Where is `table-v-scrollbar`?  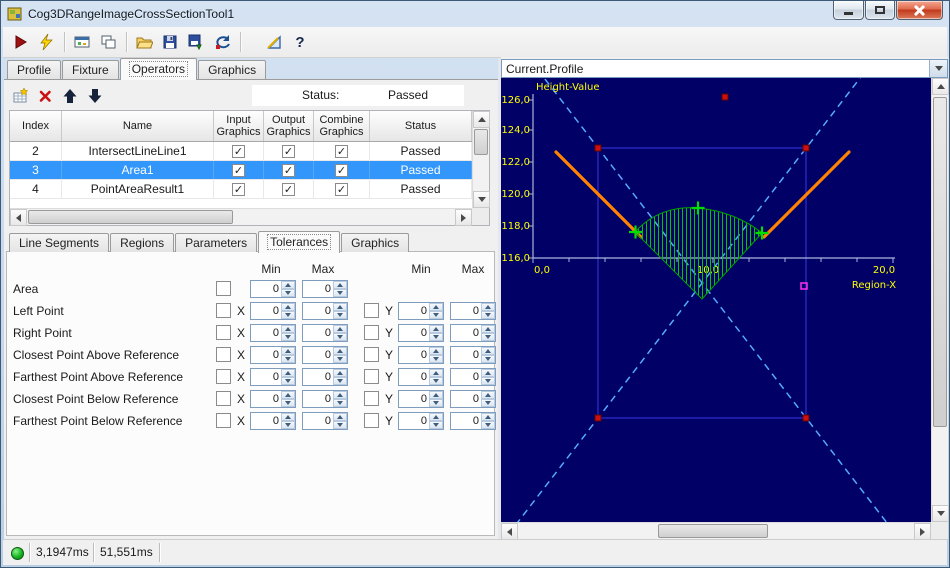 table-v-scrollbar is located at coordinates (481, 159).